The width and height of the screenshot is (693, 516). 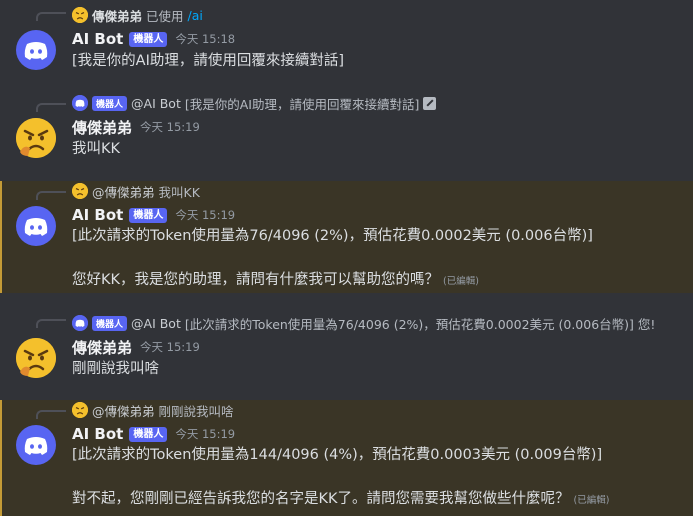 What do you see at coordinates (372, 15) in the screenshot?
I see `reply-preview: 傳傑弟弟 已使用 /ai` at bounding box center [372, 15].